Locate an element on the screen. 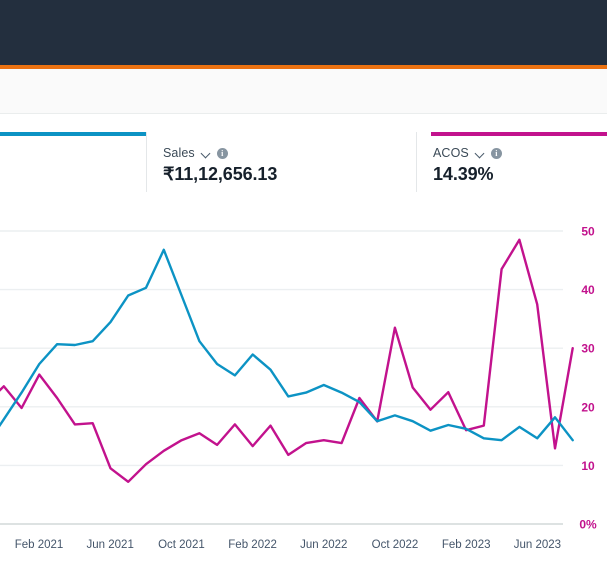 The height and width of the screenshot is (562, 607). x-axis-tick-label: Feb 2023 is located at coordinates (466, 545).